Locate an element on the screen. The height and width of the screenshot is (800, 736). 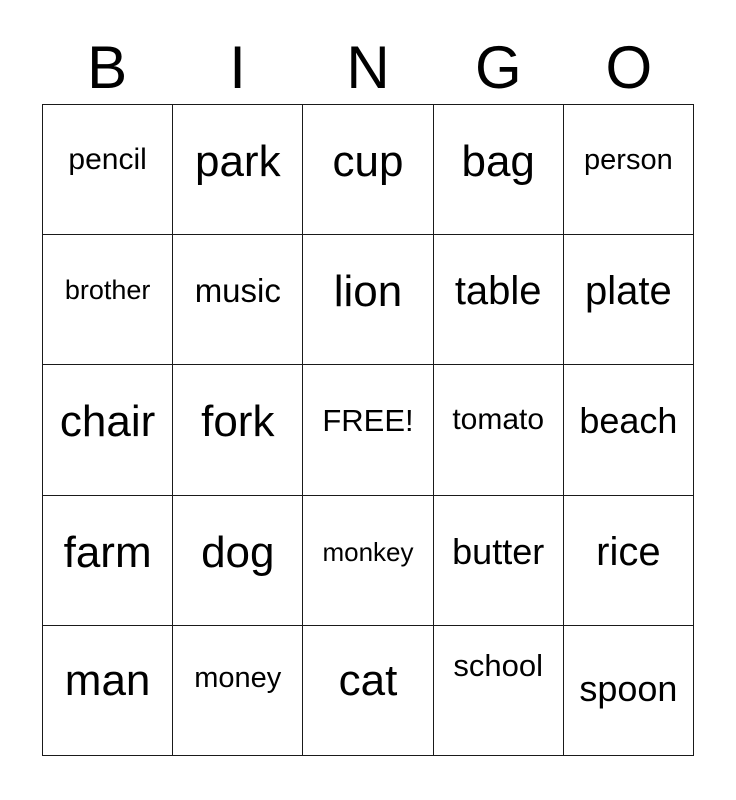
bingo-cell: lion is located at coordinates (368, 300).